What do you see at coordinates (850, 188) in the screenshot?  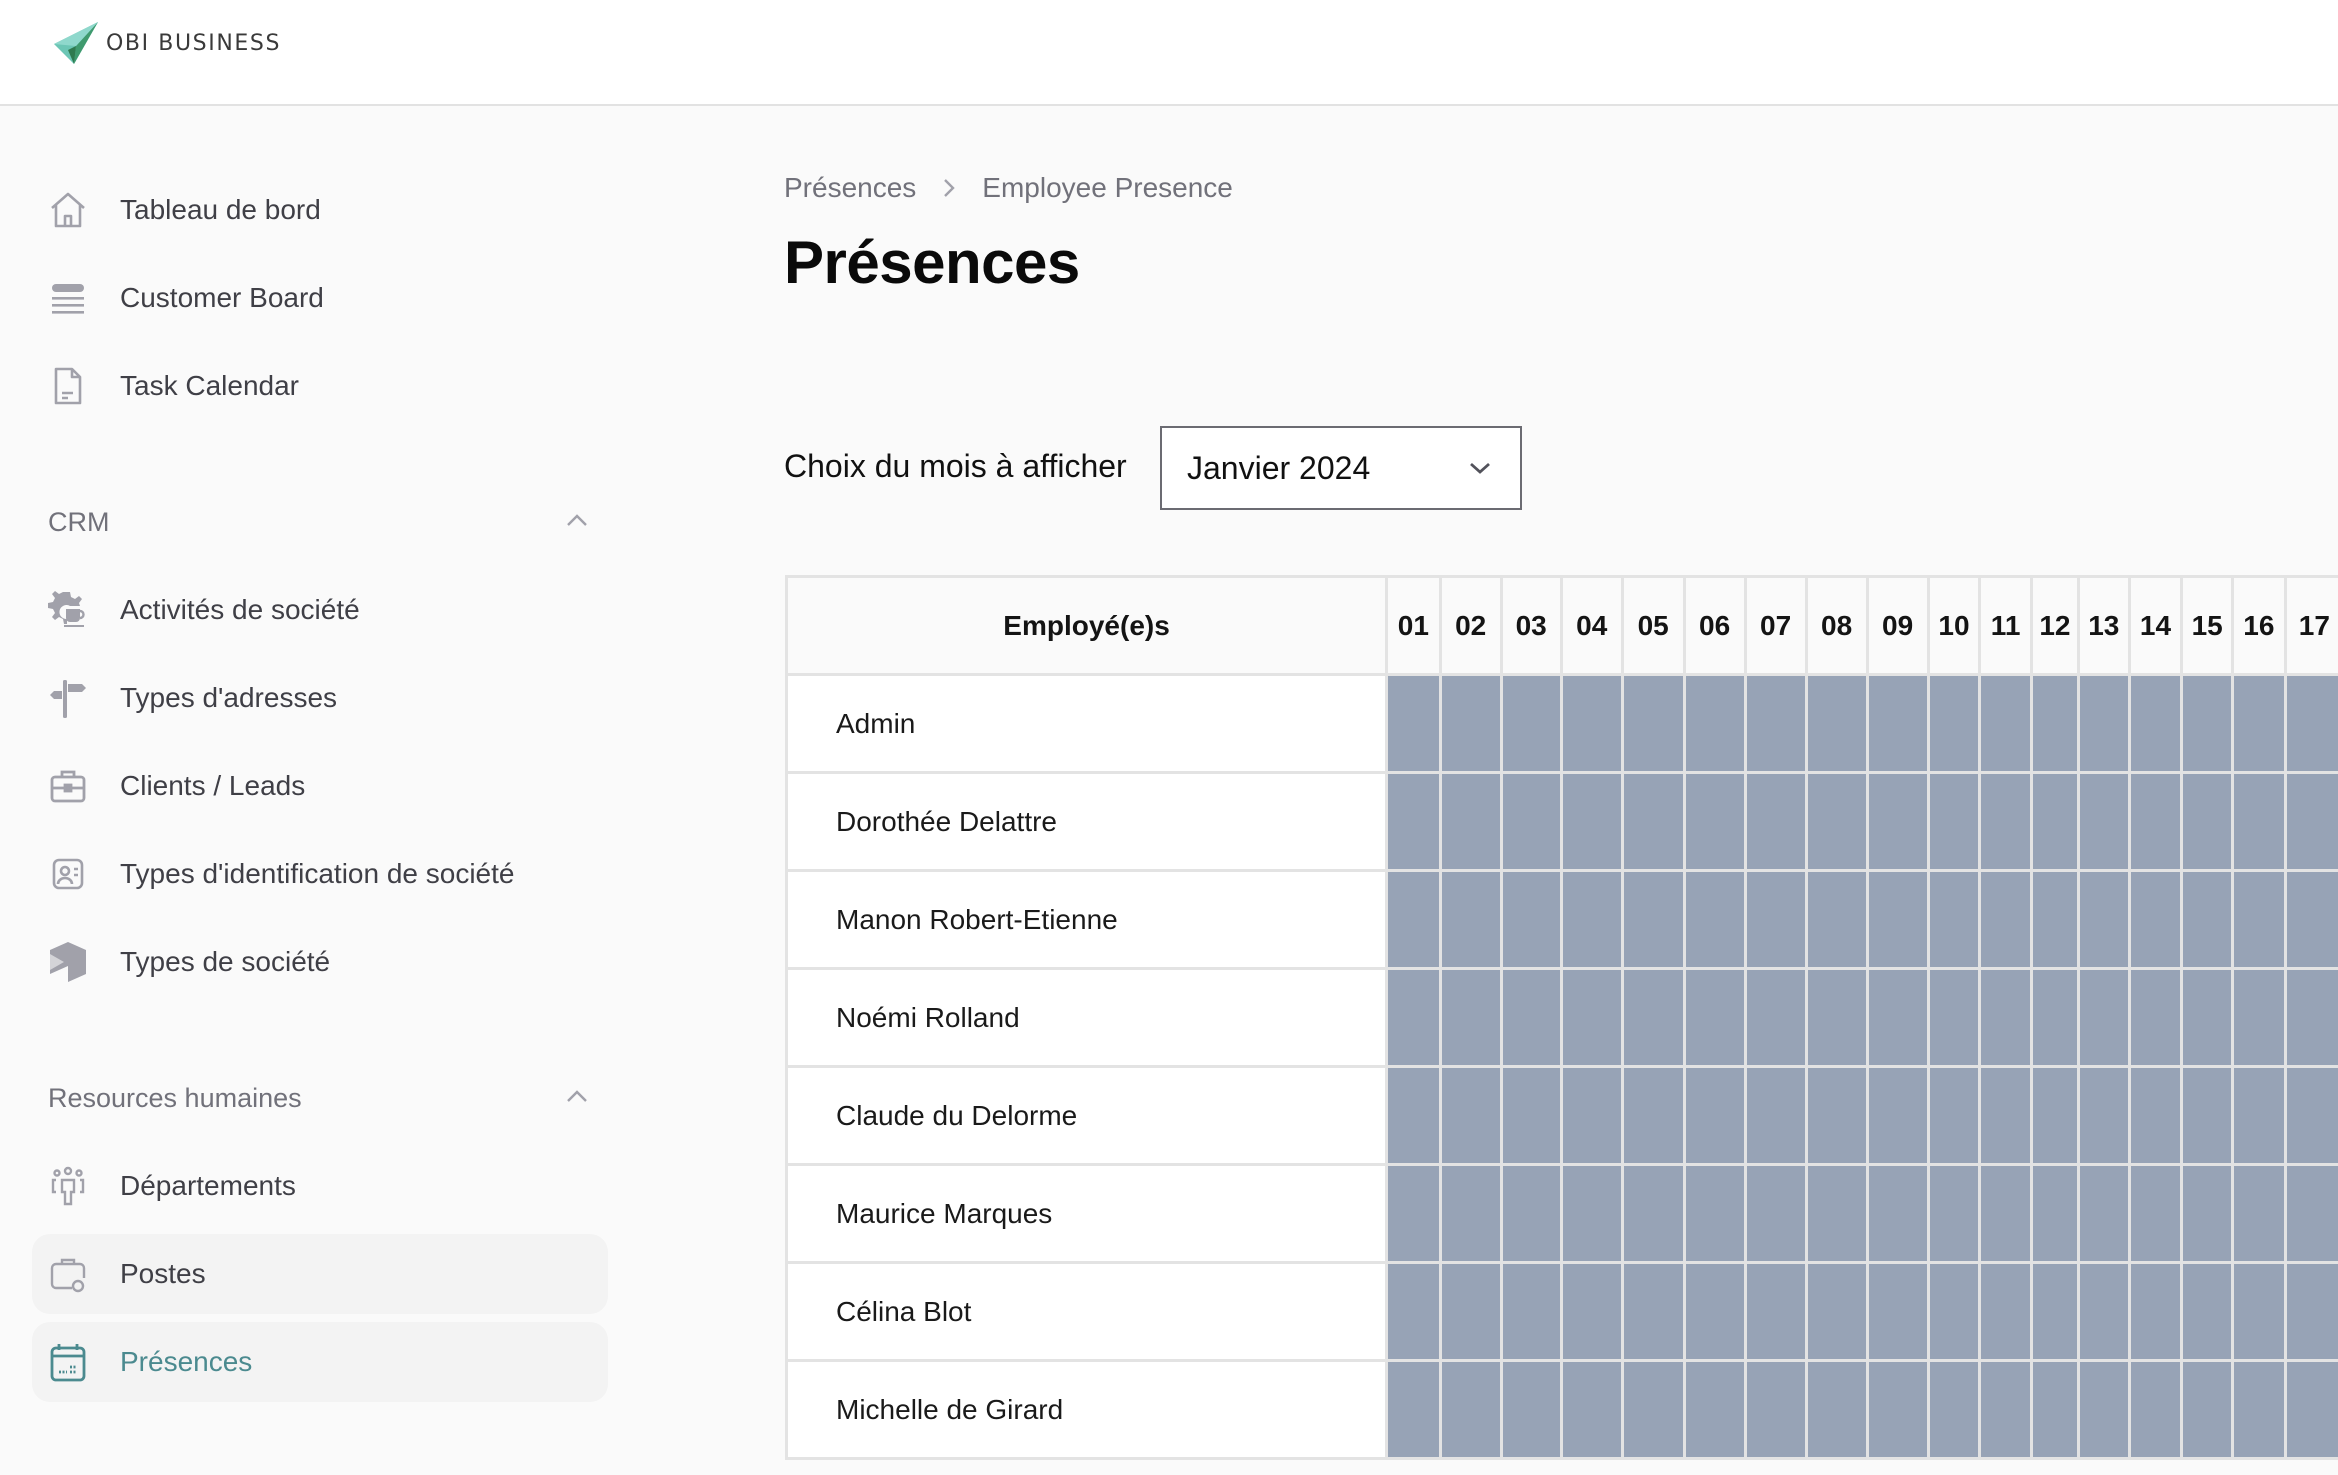 I see `breadcrumb-link-presences: Présences` at bounding box center [850, 188].